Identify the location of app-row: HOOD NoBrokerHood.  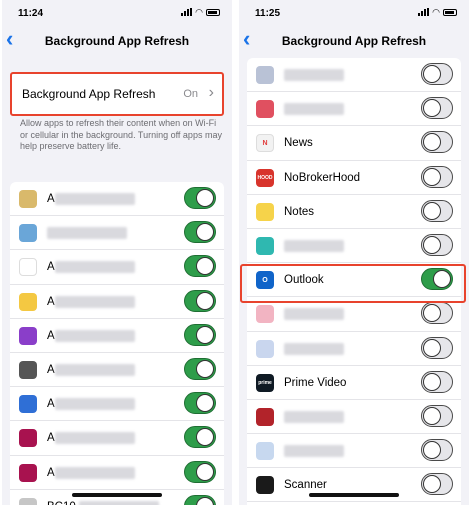
(354, 178).